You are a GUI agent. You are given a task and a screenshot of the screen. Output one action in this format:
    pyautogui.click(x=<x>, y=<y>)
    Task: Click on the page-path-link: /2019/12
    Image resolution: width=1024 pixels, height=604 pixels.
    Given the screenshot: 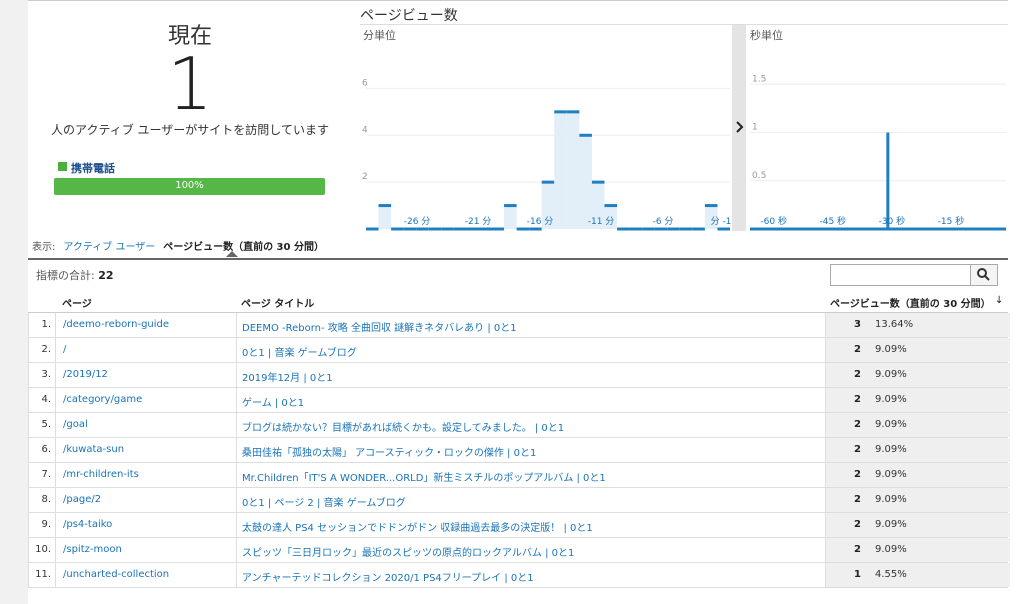 What is the action you would take?
    pyautogui.click(x=85, y=374)
    